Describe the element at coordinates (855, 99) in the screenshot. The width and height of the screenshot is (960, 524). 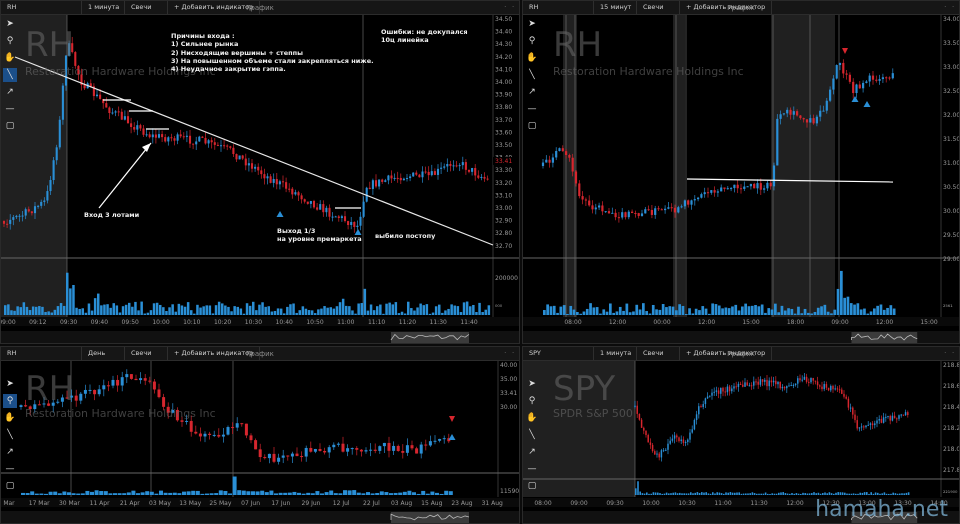
I see `buy-marker-icon` at that location.